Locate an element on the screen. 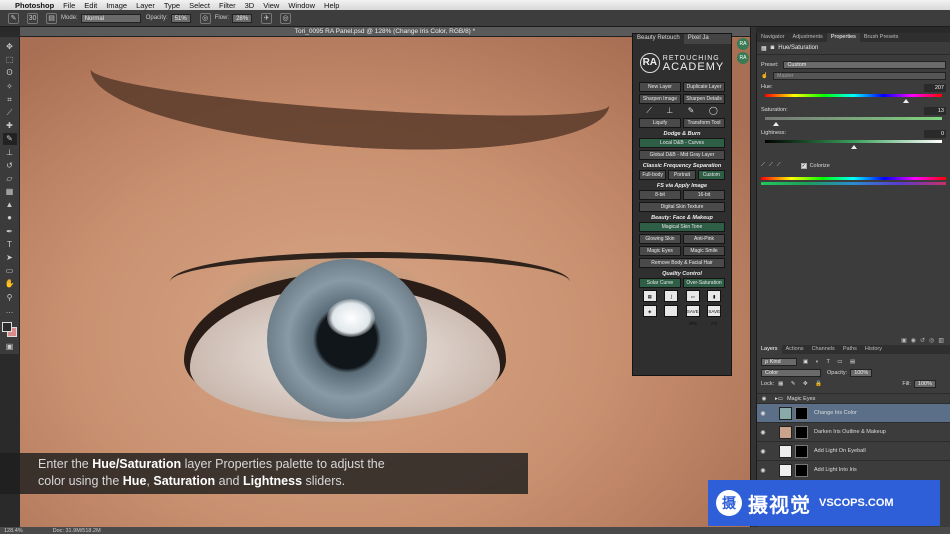  marquee-tool-icon: ⬚ is located at coordinates (10, 60).